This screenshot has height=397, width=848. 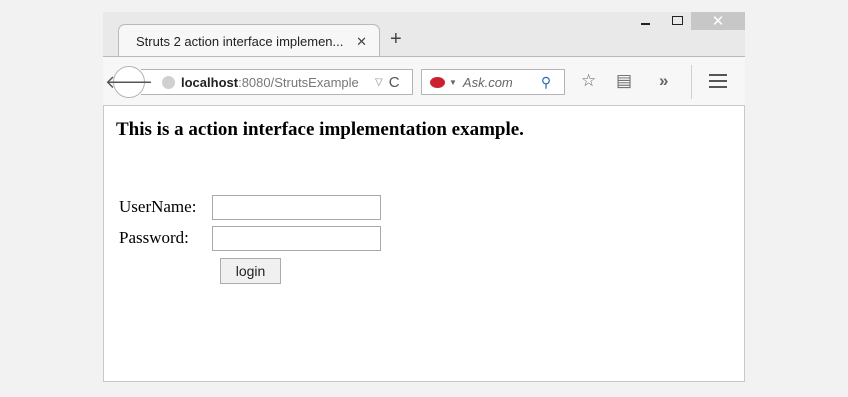 What do you see at coordinates (588, 81) in the screenshot?
I see `star-icon: ☆` at bounding box center [588, 81].